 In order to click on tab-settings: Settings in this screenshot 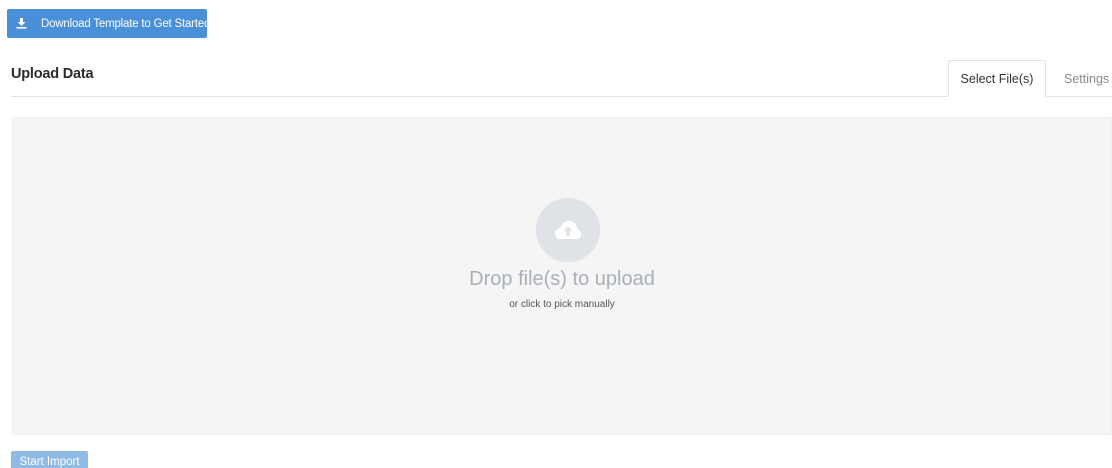, I will do `click(1079, 79)`.